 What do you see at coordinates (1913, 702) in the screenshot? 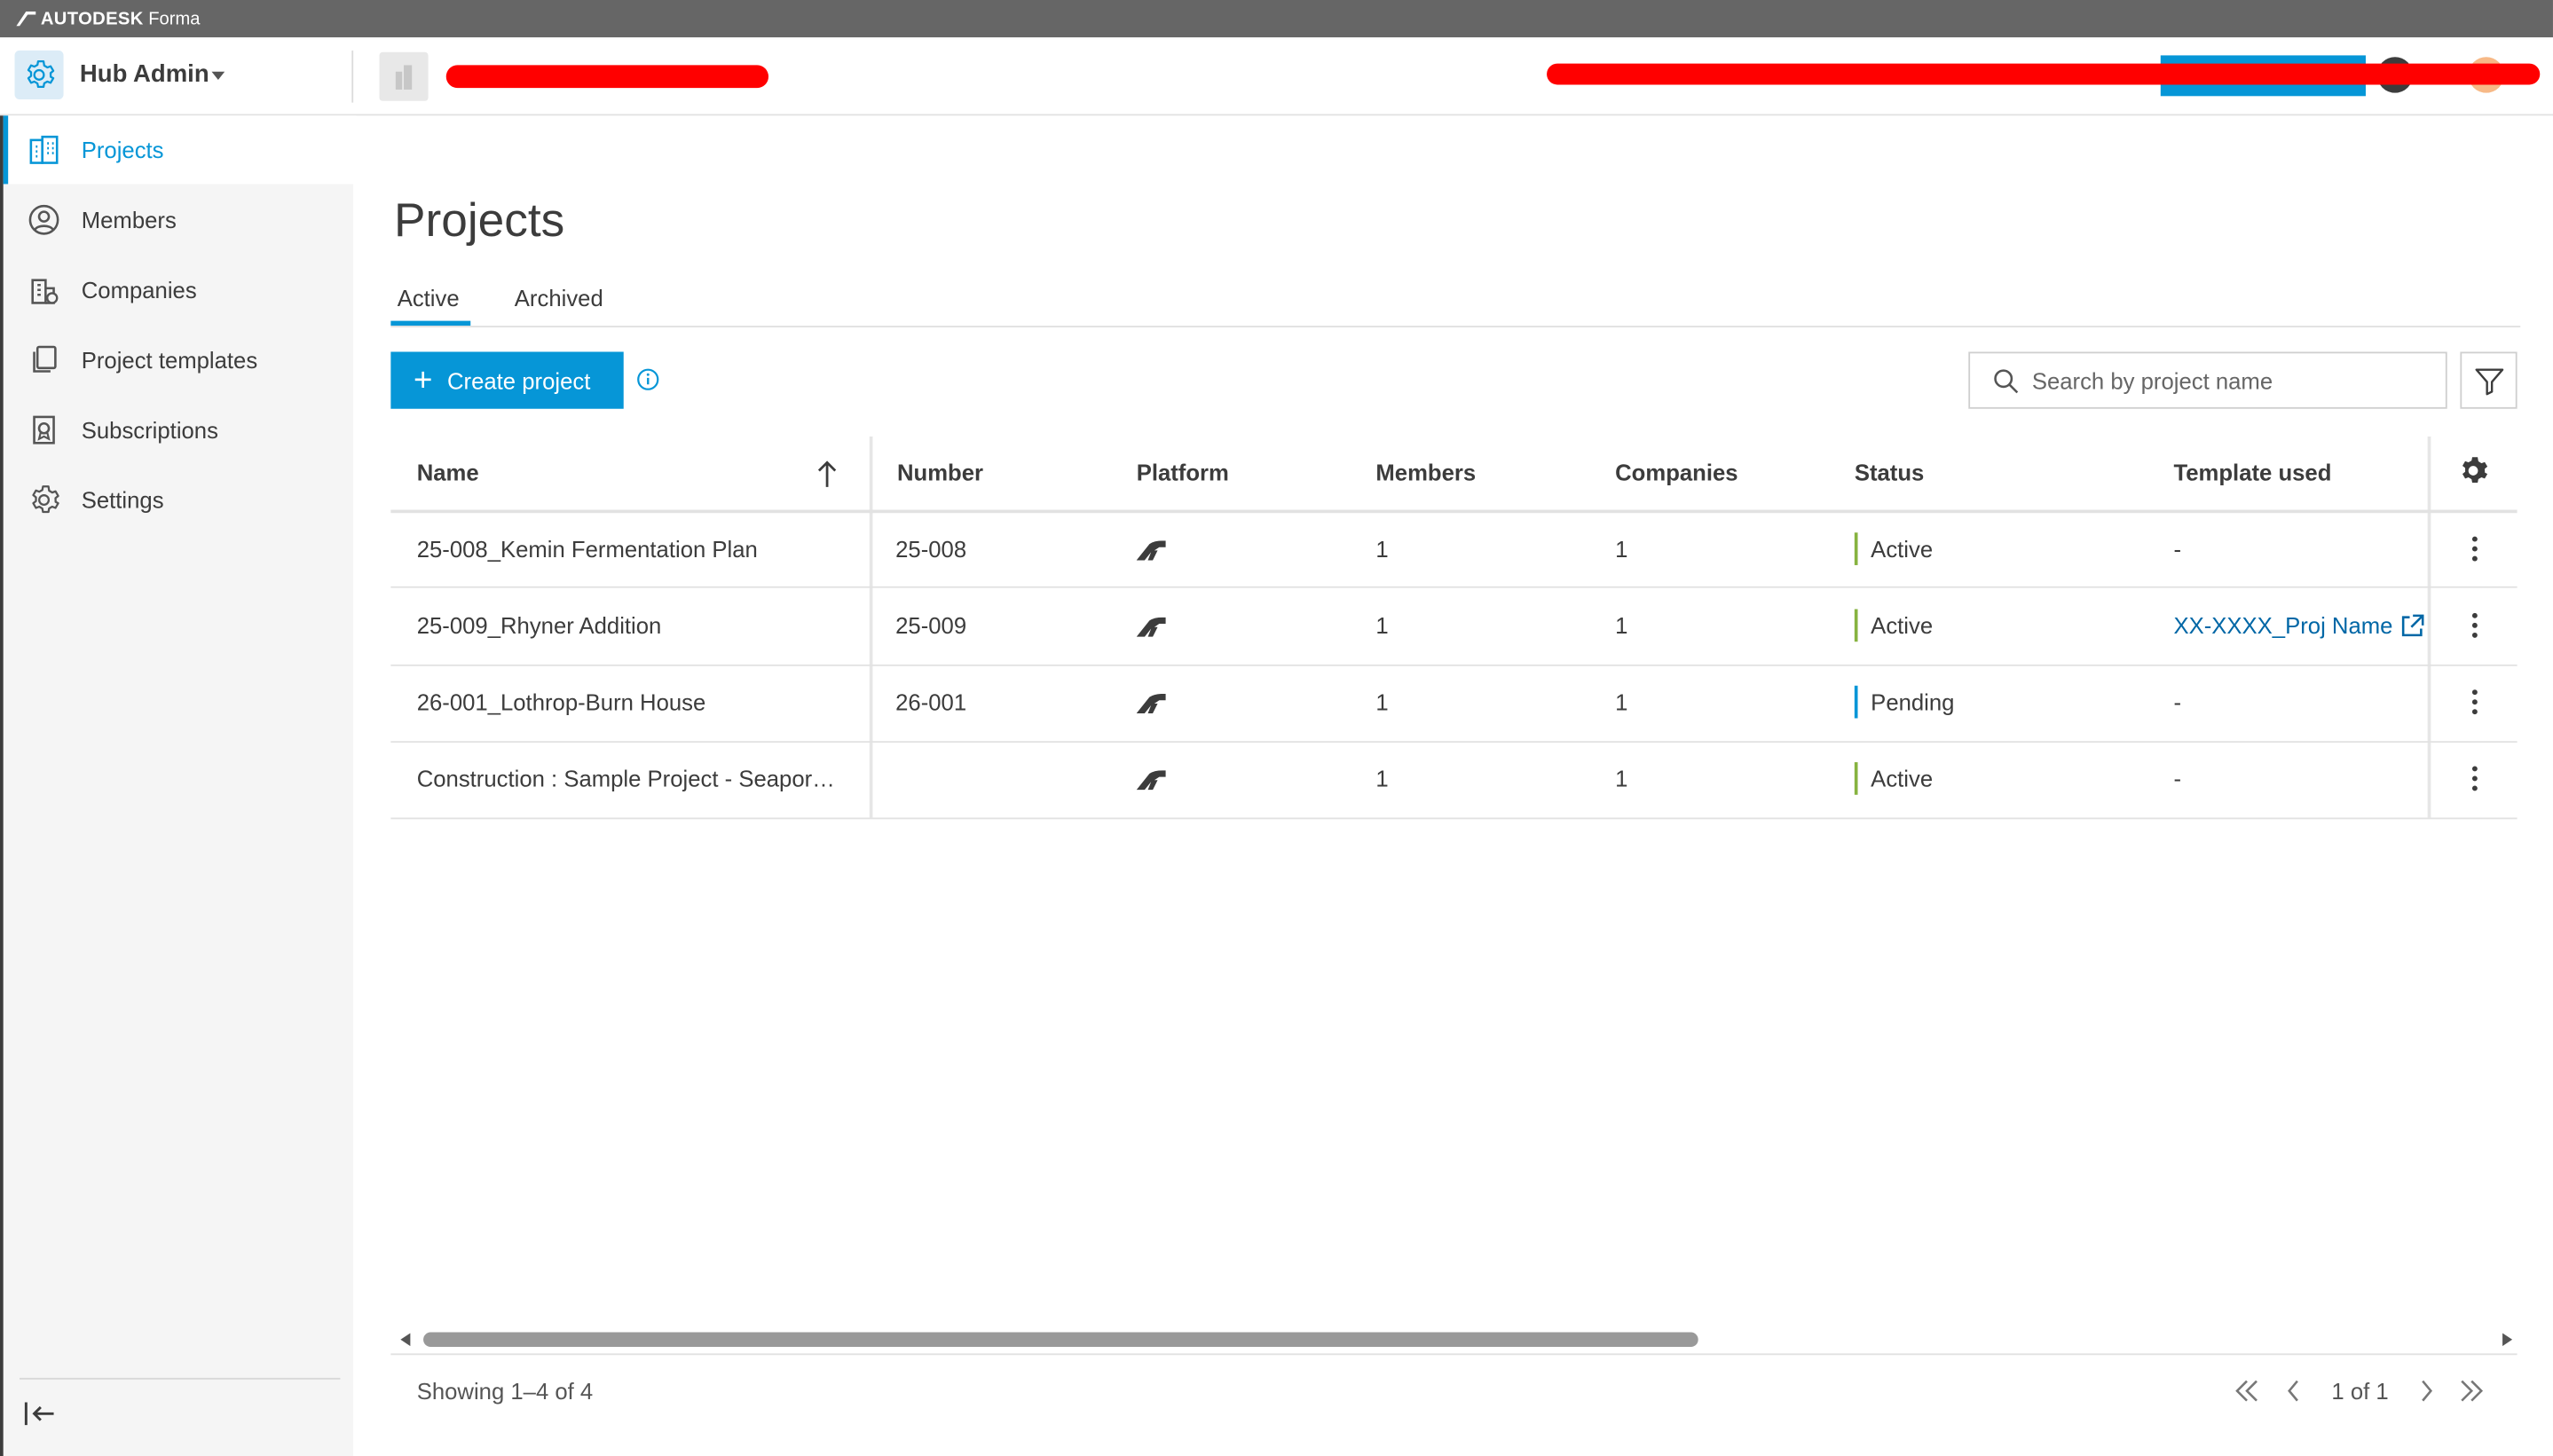
I see `cell-status: Pending` at bounding box center [1913, 702].